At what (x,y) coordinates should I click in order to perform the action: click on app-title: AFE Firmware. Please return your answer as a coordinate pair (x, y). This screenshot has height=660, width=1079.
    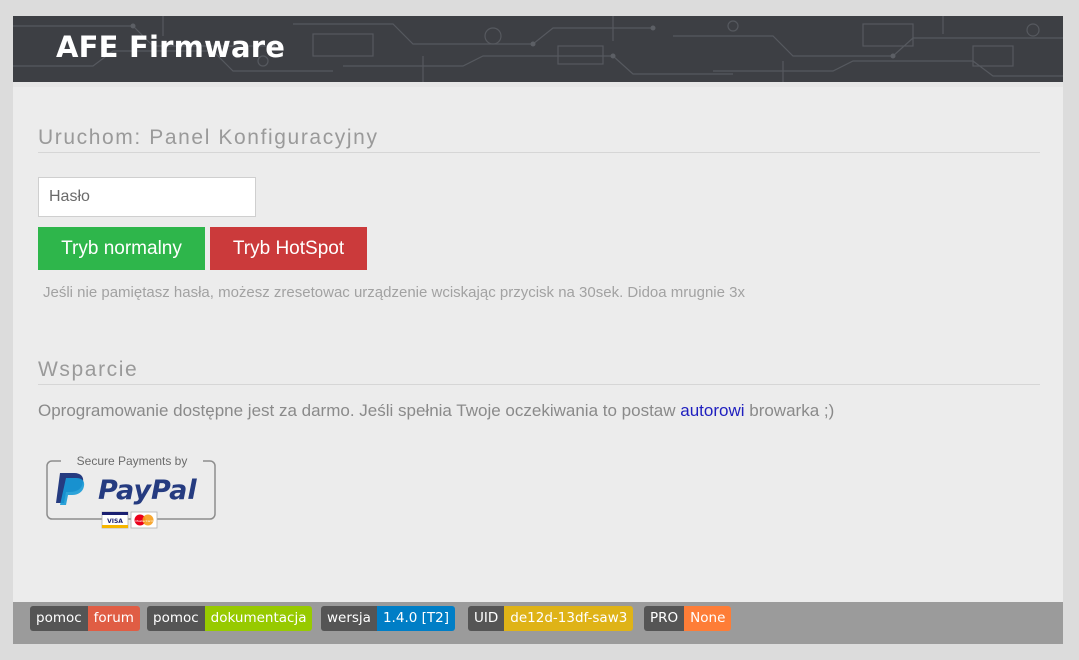
    Looking at the image, I should click on (171, 47).